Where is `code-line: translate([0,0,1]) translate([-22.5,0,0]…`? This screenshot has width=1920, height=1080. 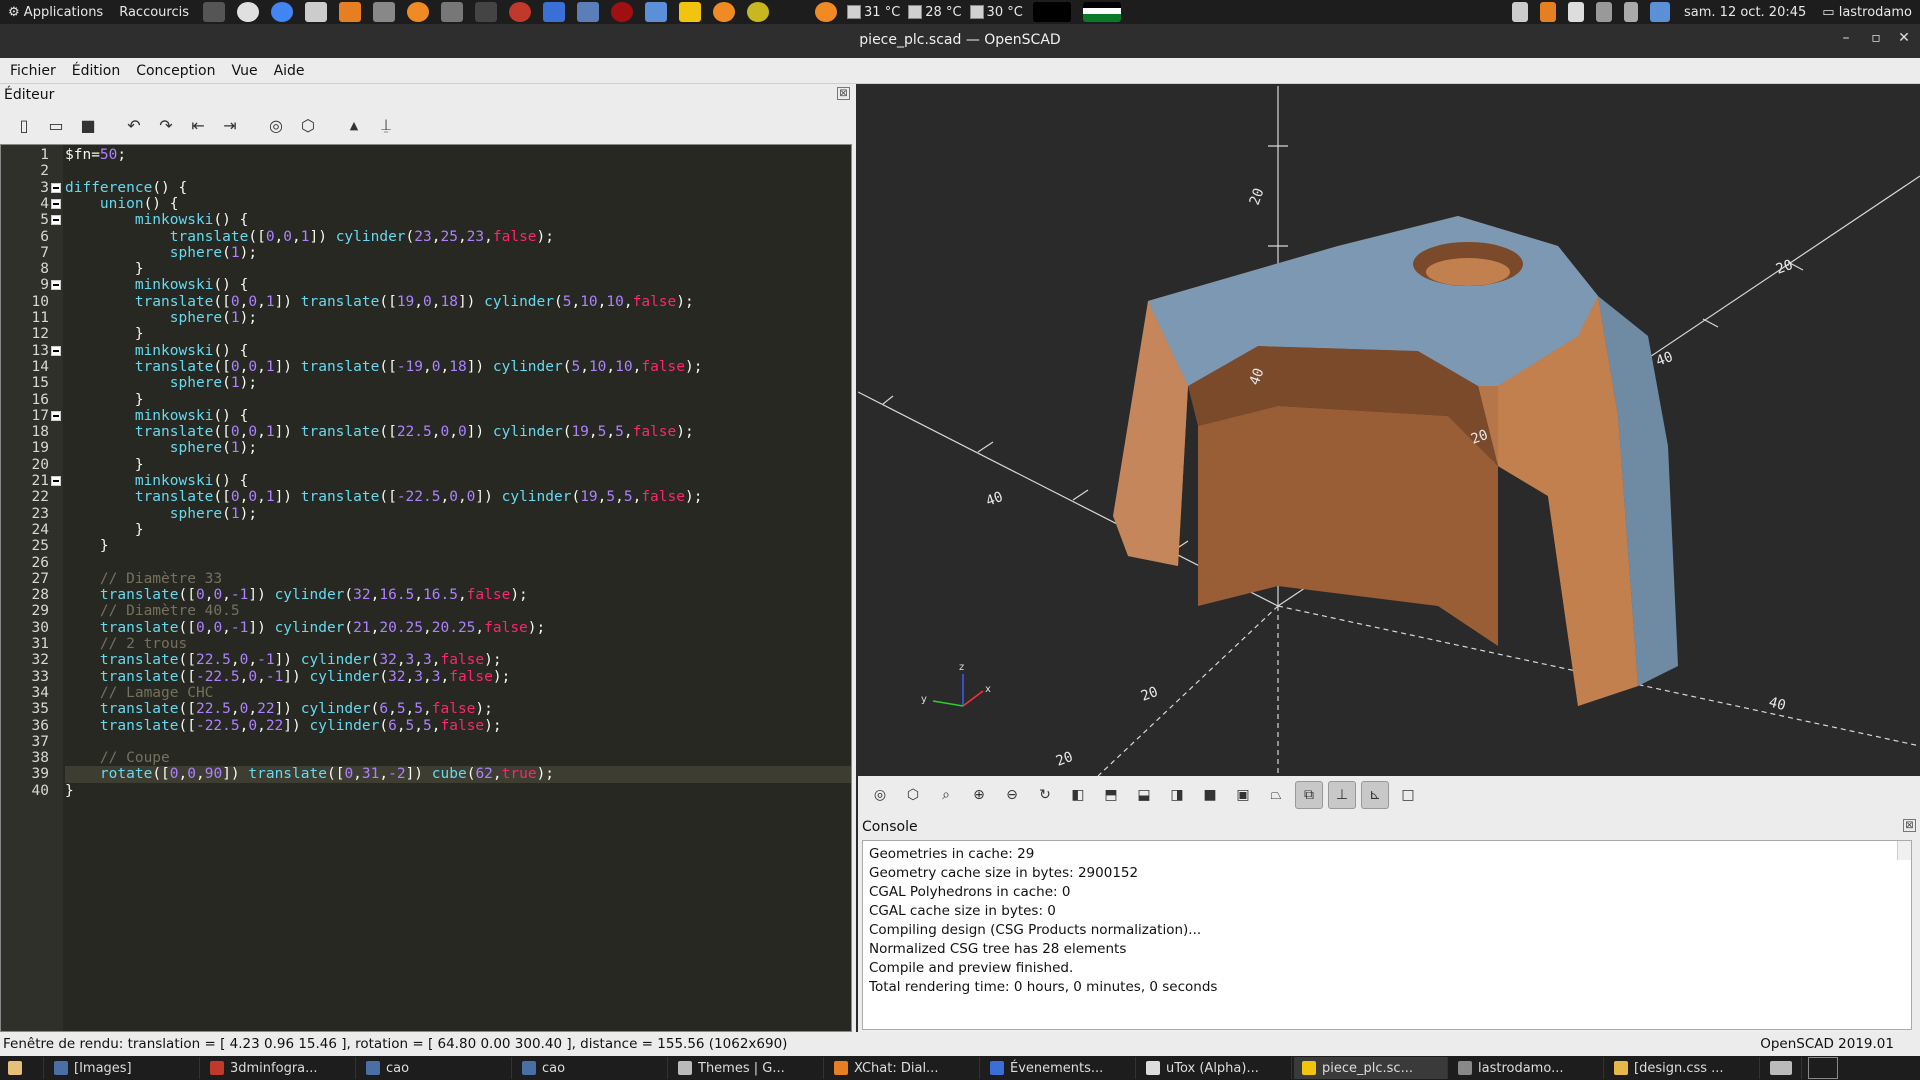 code-line: translate([0,0,1]) translate([-22.5,0,0]… is located at coordinates (458, 497).